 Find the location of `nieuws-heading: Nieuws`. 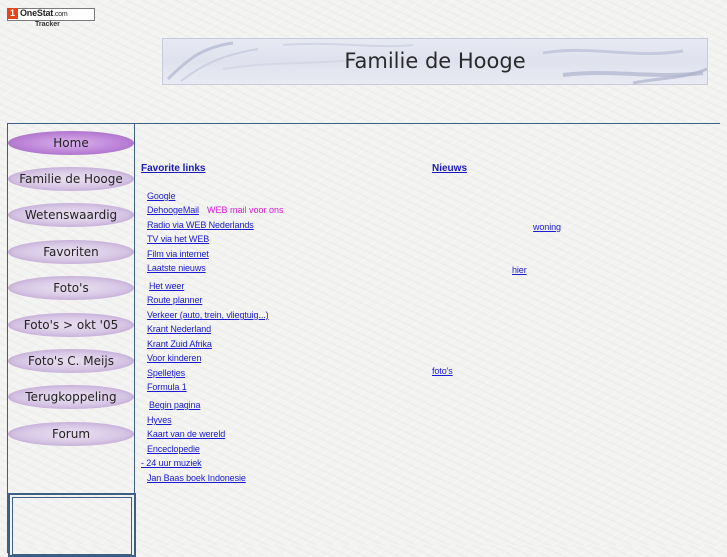

nieuws-heading: Nieuws is located at coordinates (449, 168).